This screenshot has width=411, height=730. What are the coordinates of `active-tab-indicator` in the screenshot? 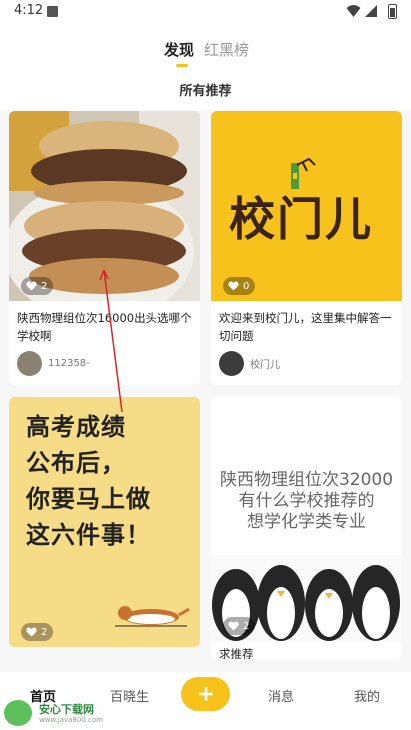 It's located at (182, 65).